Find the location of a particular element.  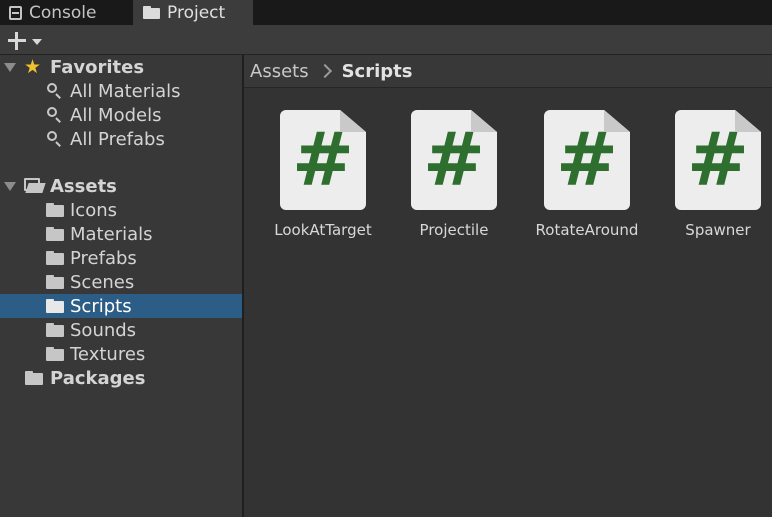

tree-item-sounds: Sounds is located at coordinates (121, 330).